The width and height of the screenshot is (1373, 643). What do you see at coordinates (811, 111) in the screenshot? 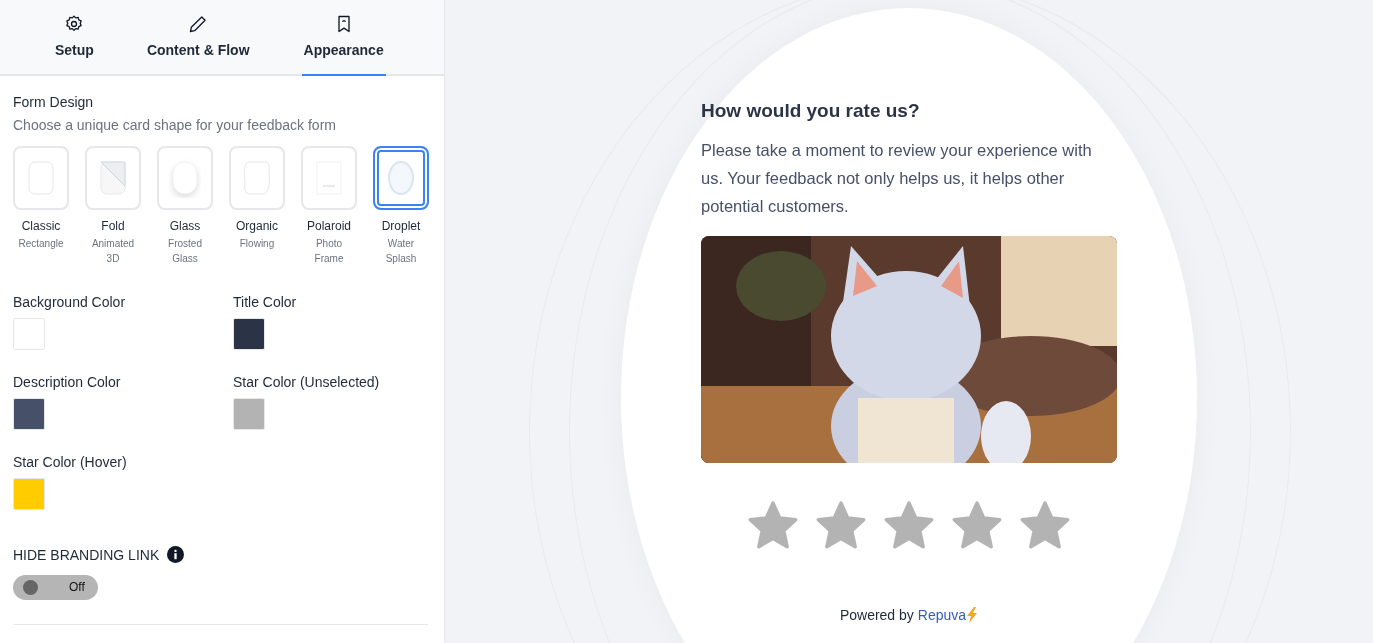
I see `form-title: How would you rate us?` at bounding box center [811, 111].